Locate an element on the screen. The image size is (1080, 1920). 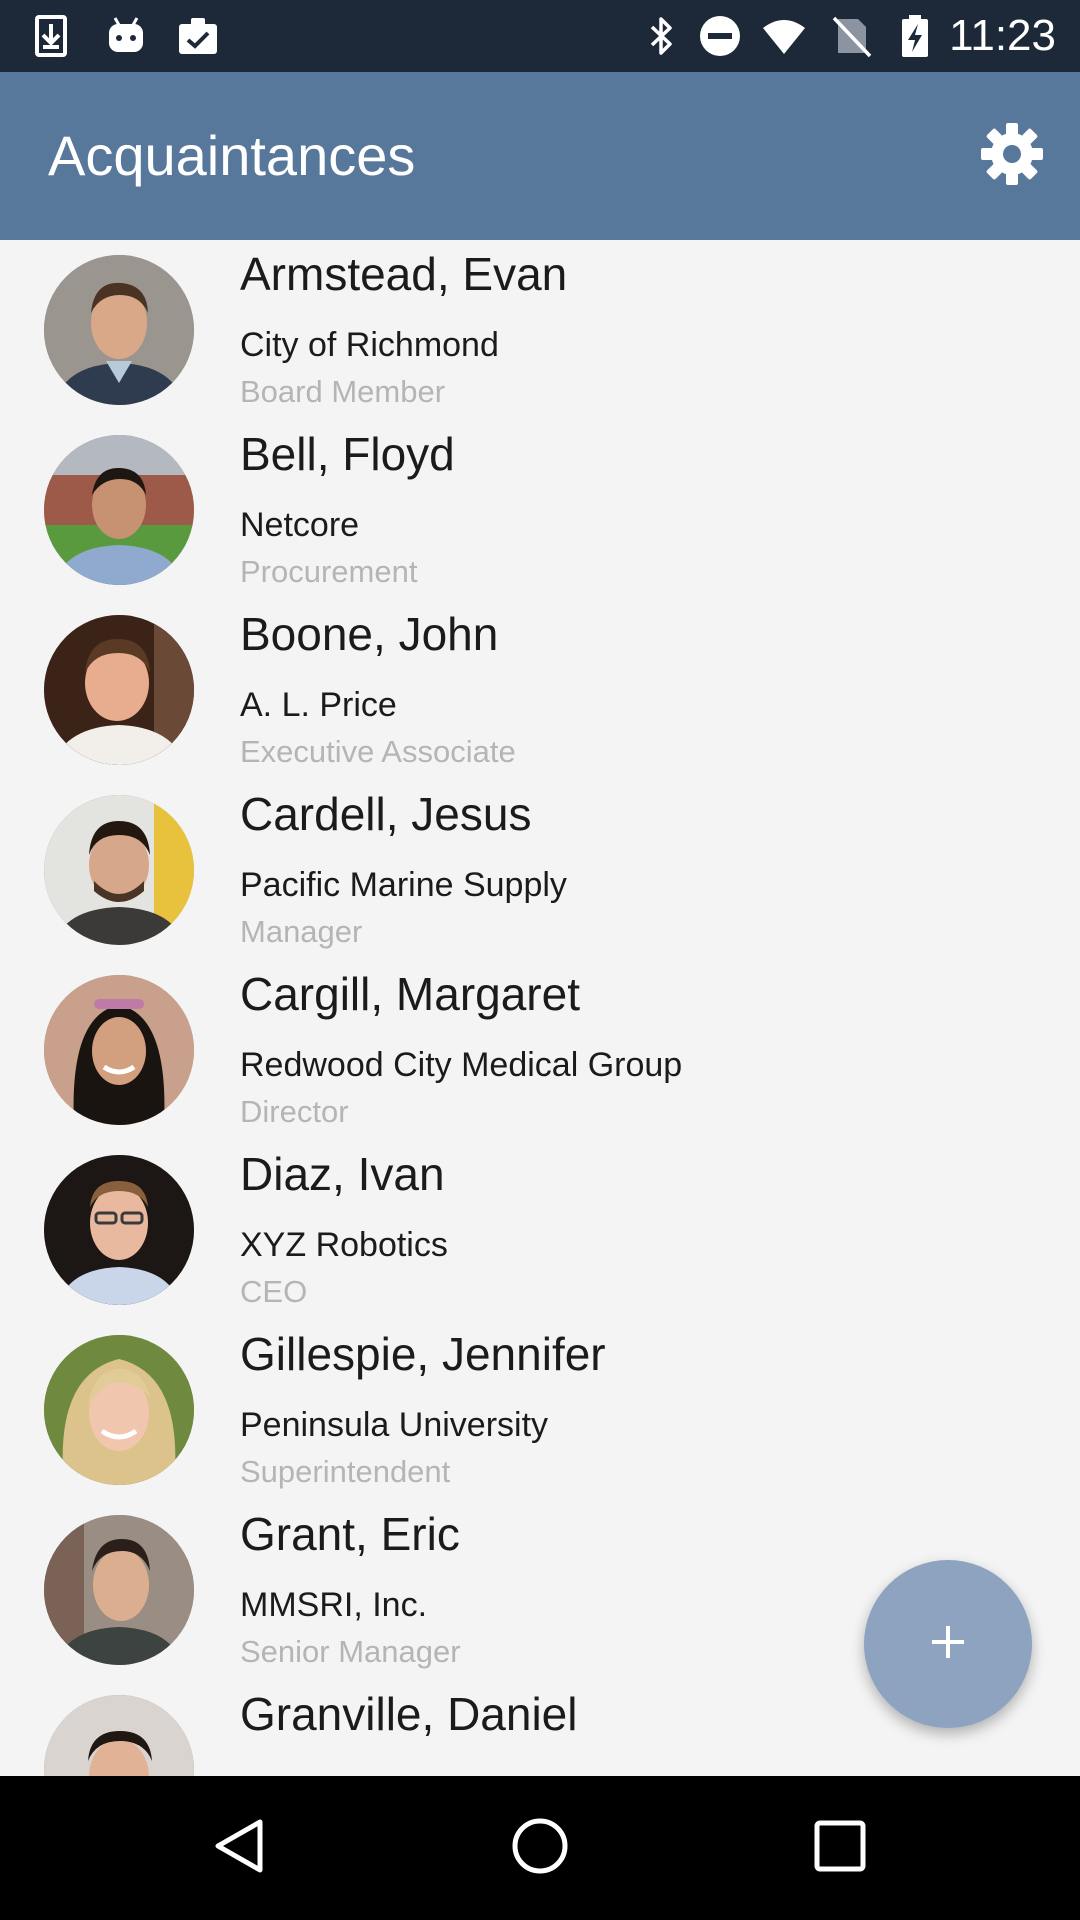
settings-button is located at coordinates (1012, 156).